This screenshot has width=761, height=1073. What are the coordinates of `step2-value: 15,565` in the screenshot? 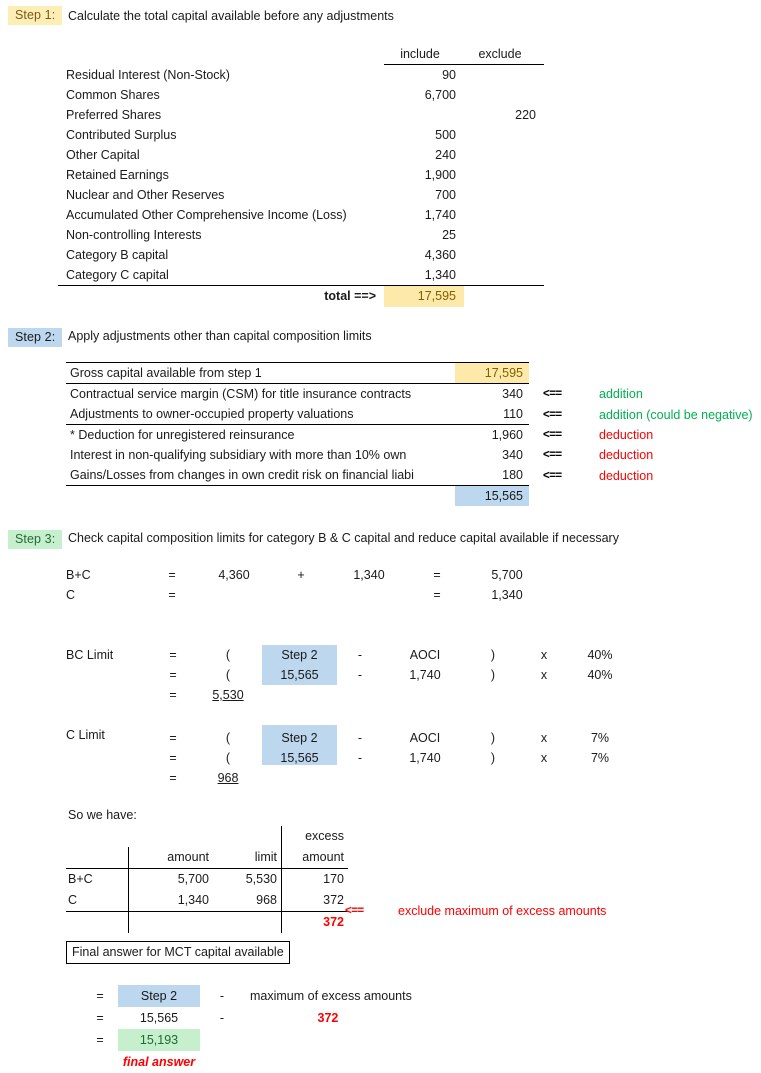 It's located at (299, 755).